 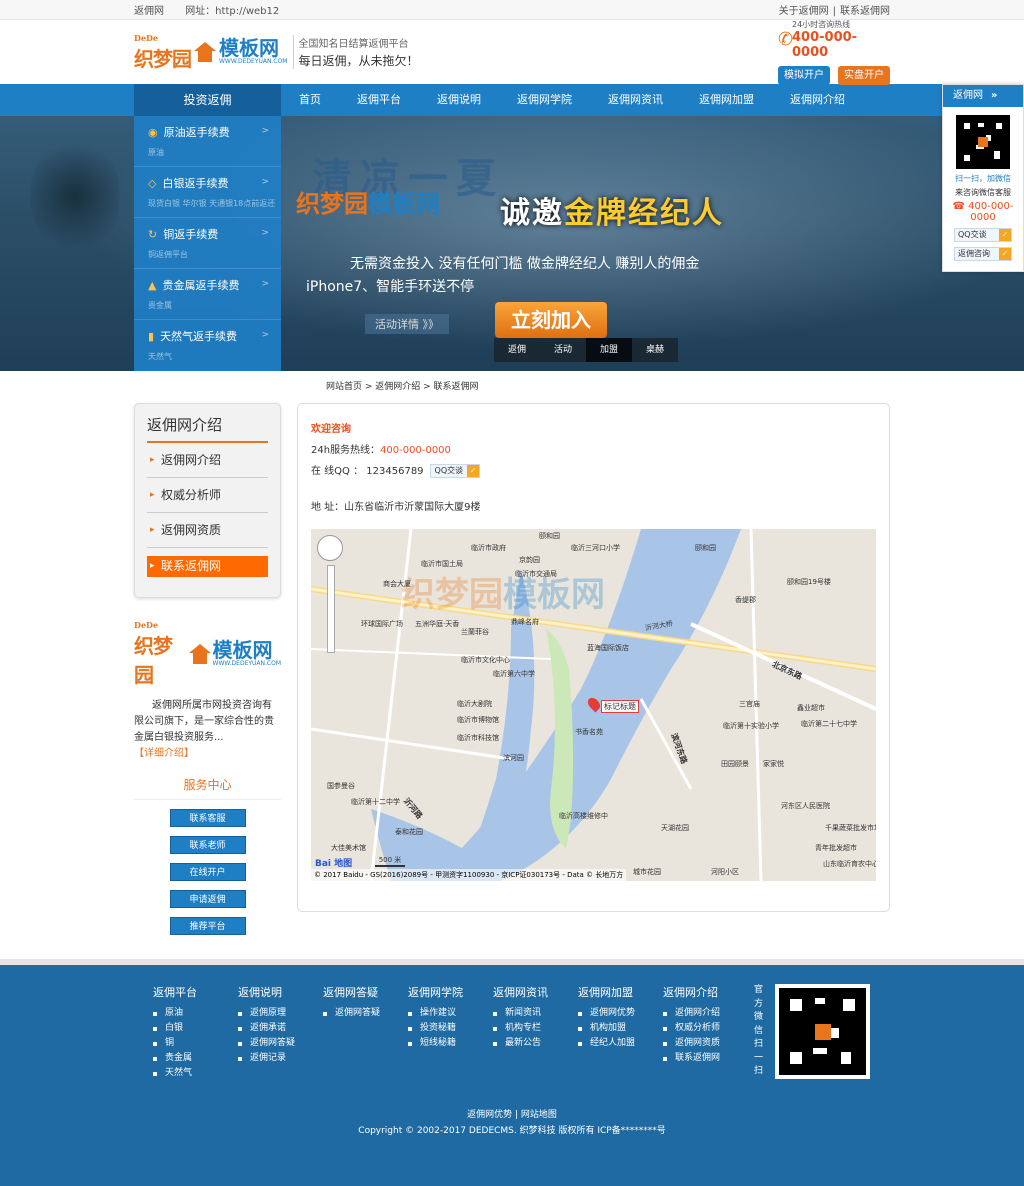 I want to click on nav-item-about: 返佣网介绍, so click(x=817, y=100).